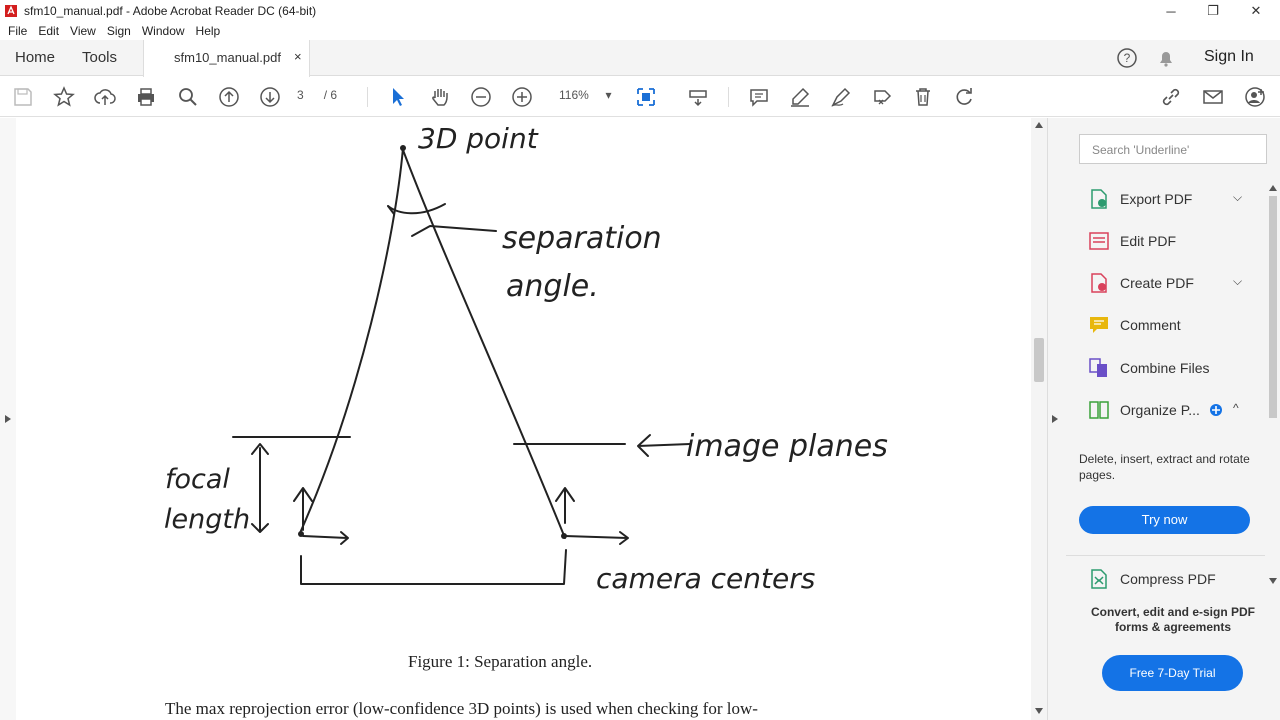 The image size is (1280, 720). What do you see at coordinates (1273, 307) in the screenshot?
I see `tools-scroll-thumb` at bounding box center [1273, 307].